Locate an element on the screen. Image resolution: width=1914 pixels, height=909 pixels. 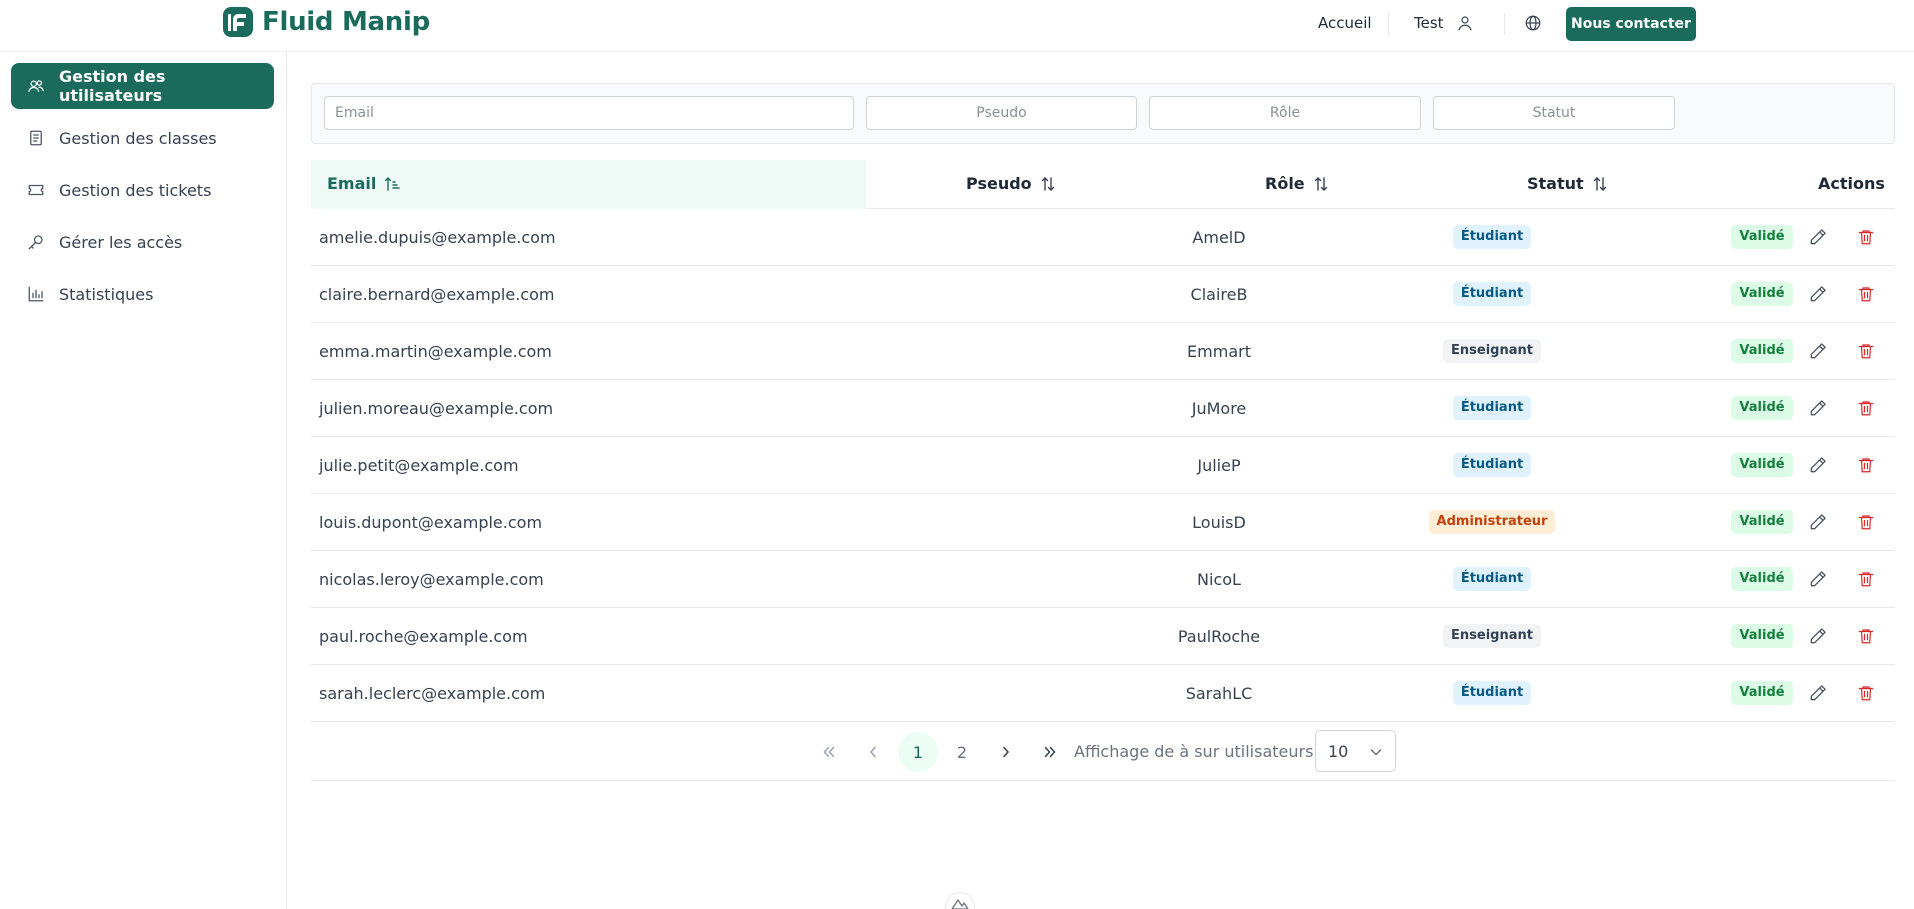
chevron-left-icon is located at coordinates (872, 752).